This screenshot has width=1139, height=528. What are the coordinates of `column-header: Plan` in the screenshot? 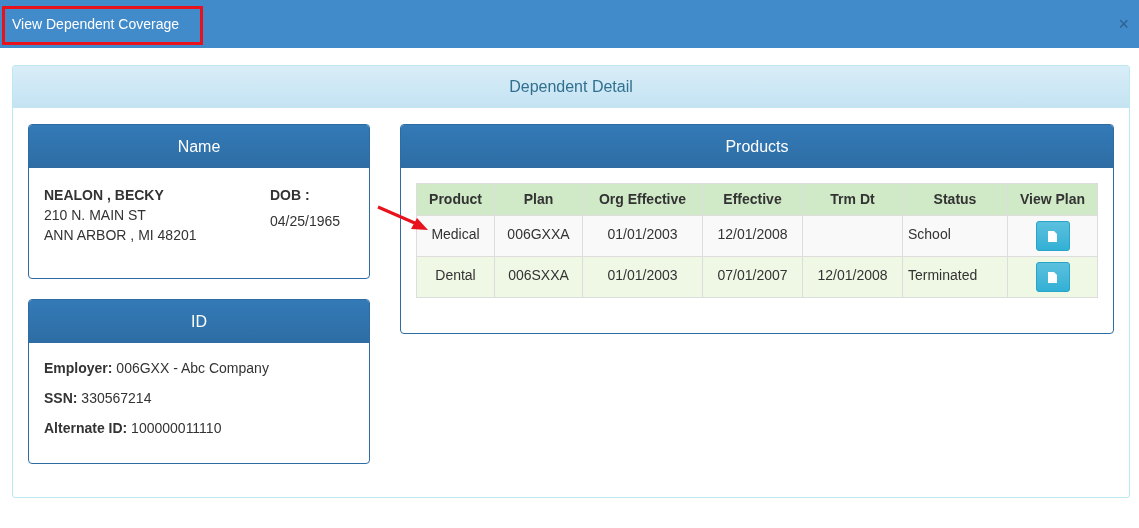 It's located at (538, 199).